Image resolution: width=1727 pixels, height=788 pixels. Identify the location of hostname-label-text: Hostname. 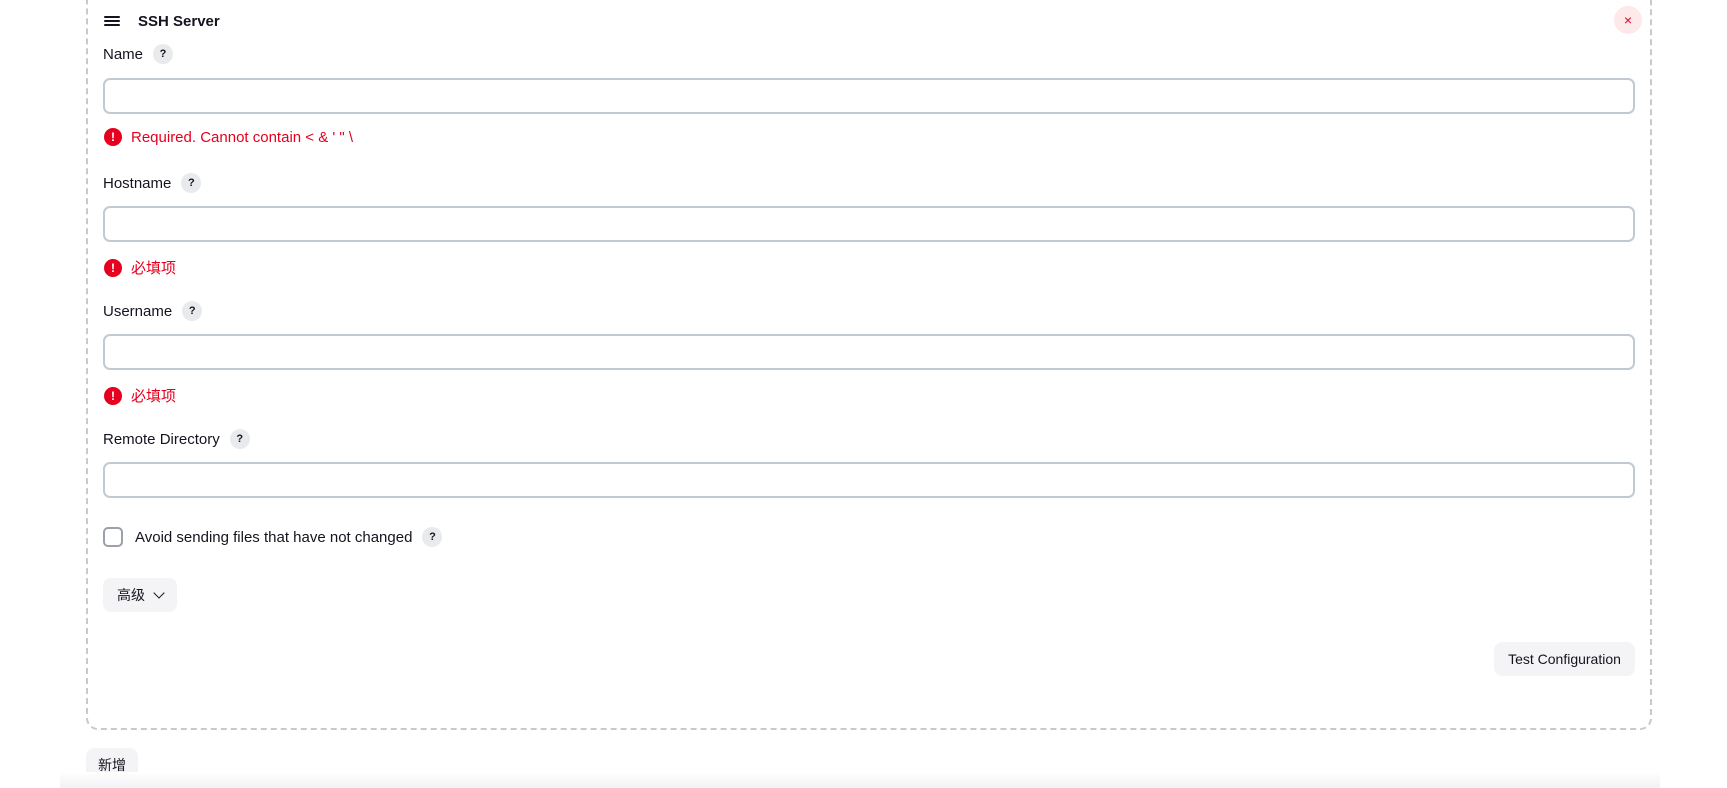
(137, 183).